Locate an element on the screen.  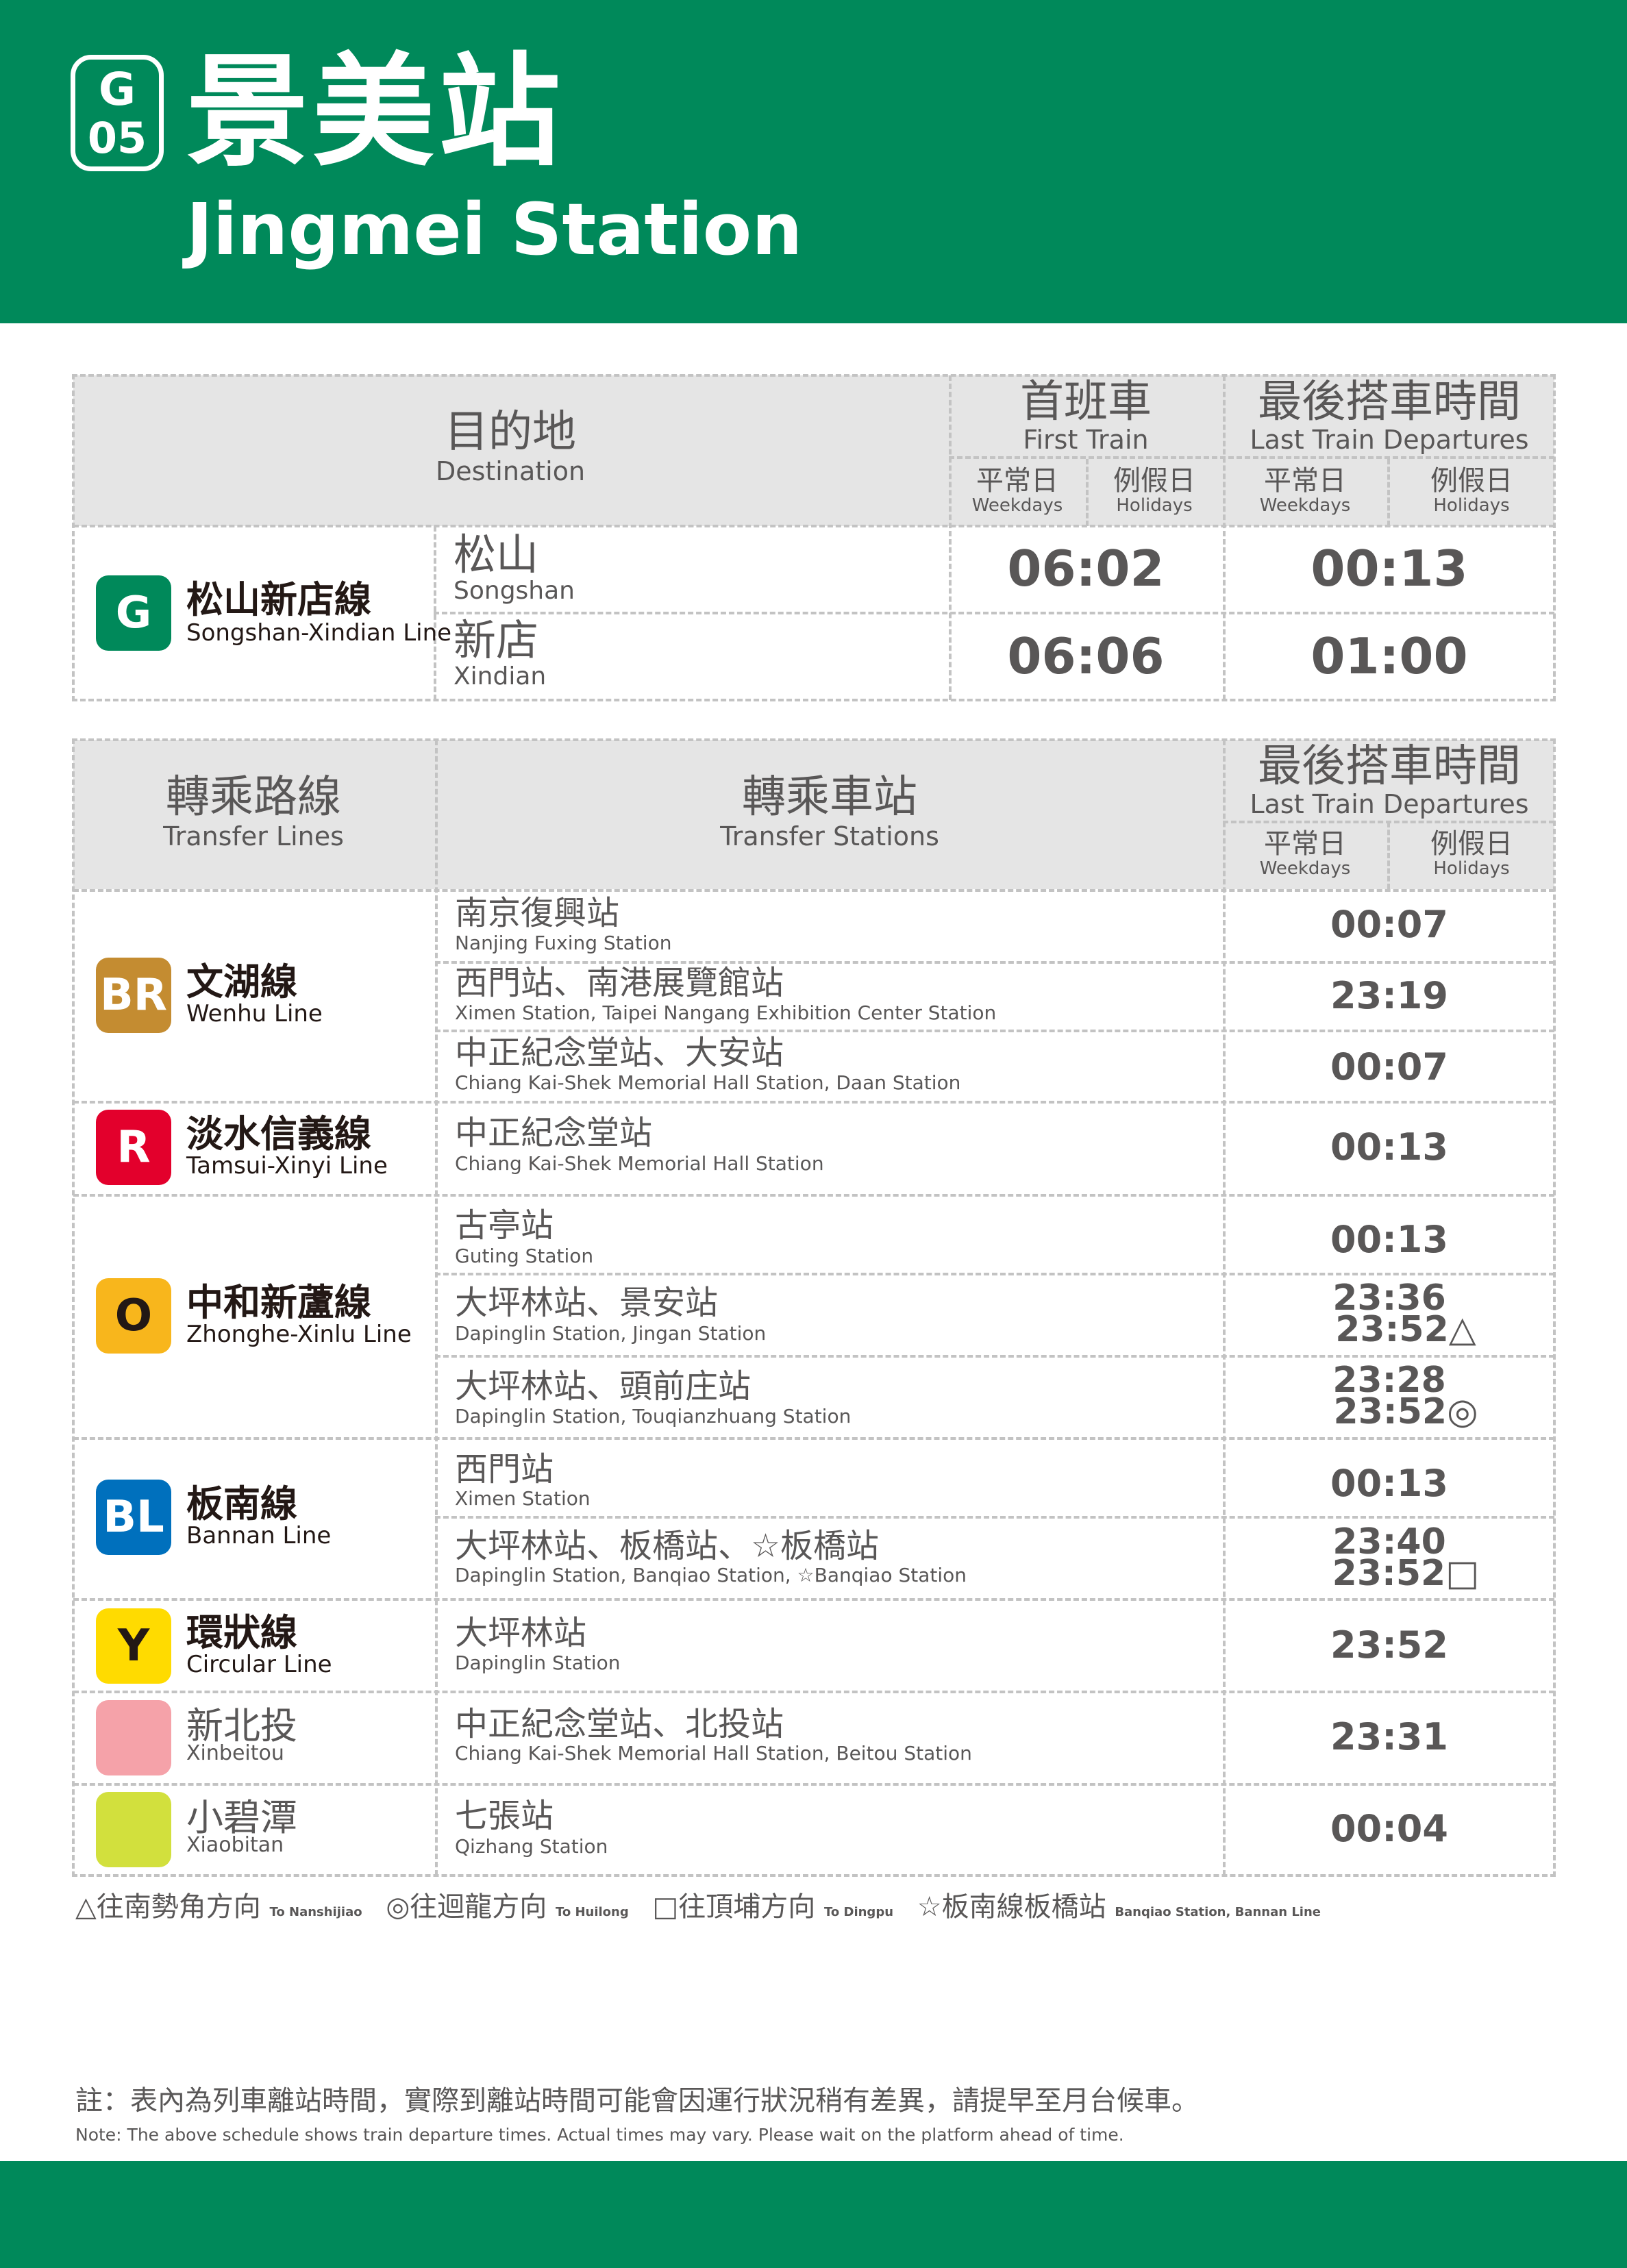
transfer-station-zh: 中正紀念堂站、大安站 is located at coordinates (619, 1053).